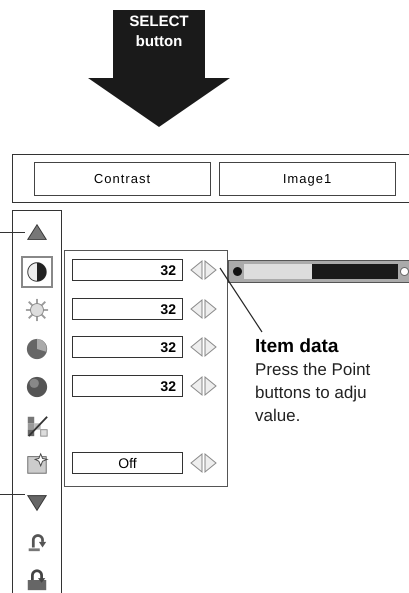 The width and height of the screenshot is (409, 593). I want to click on grid-slash-icon, so click(37, 426).